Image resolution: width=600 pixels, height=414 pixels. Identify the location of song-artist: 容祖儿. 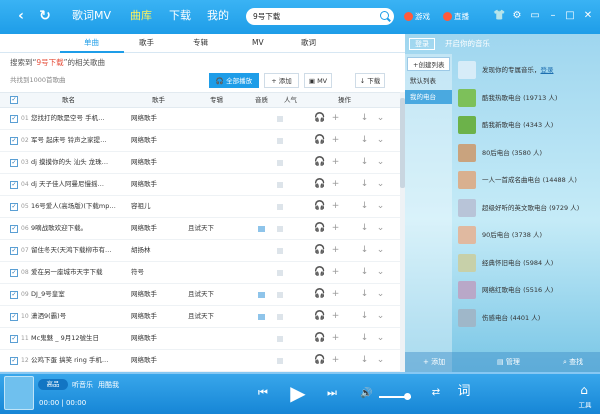
(141, 206).